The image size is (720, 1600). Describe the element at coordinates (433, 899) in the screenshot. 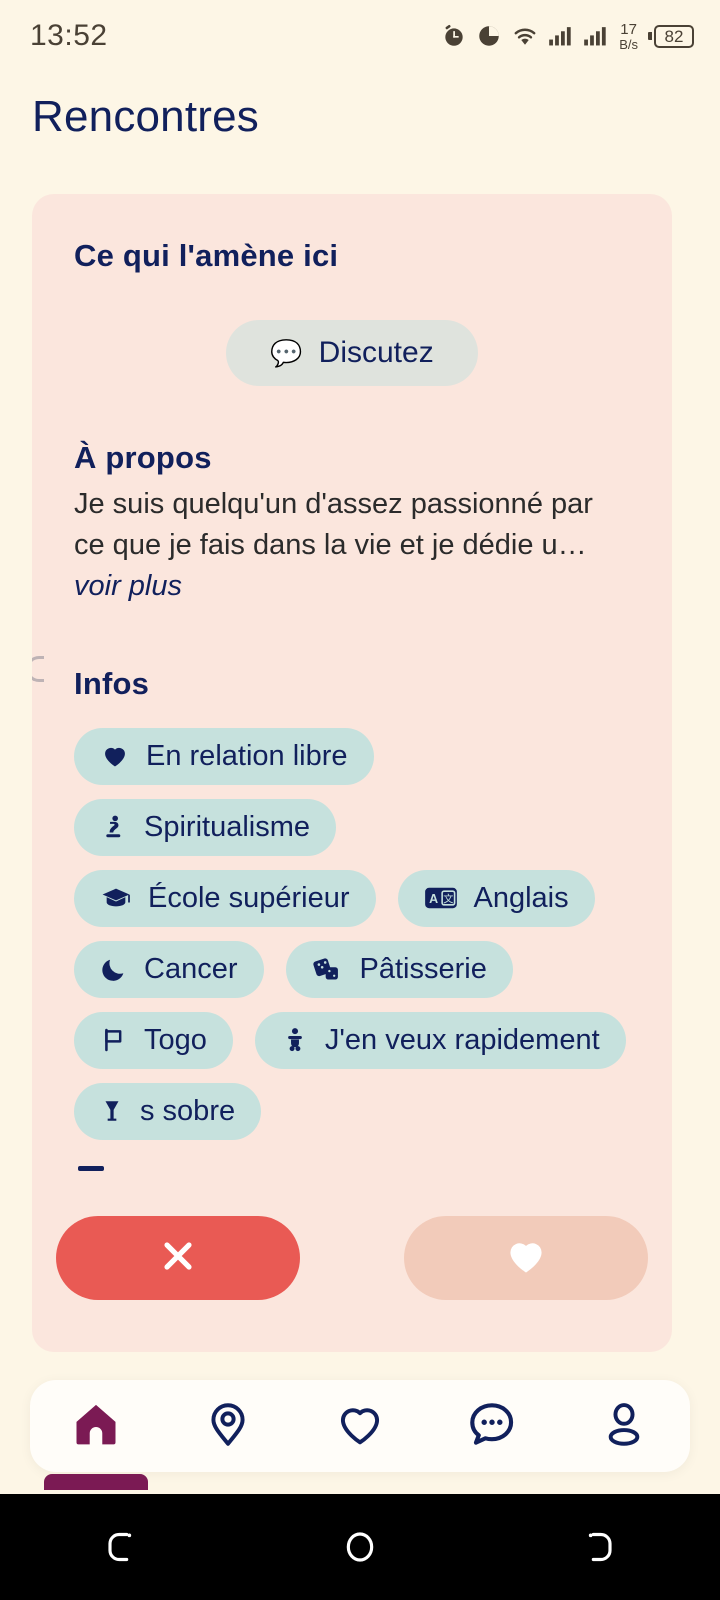

I see `svg-text: A` at that location.